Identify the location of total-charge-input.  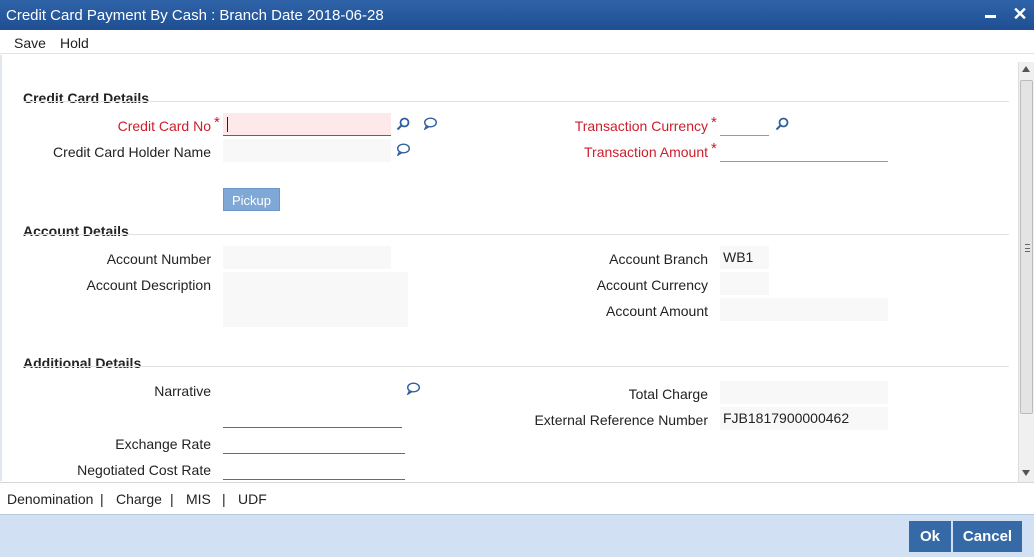
(804, 392).